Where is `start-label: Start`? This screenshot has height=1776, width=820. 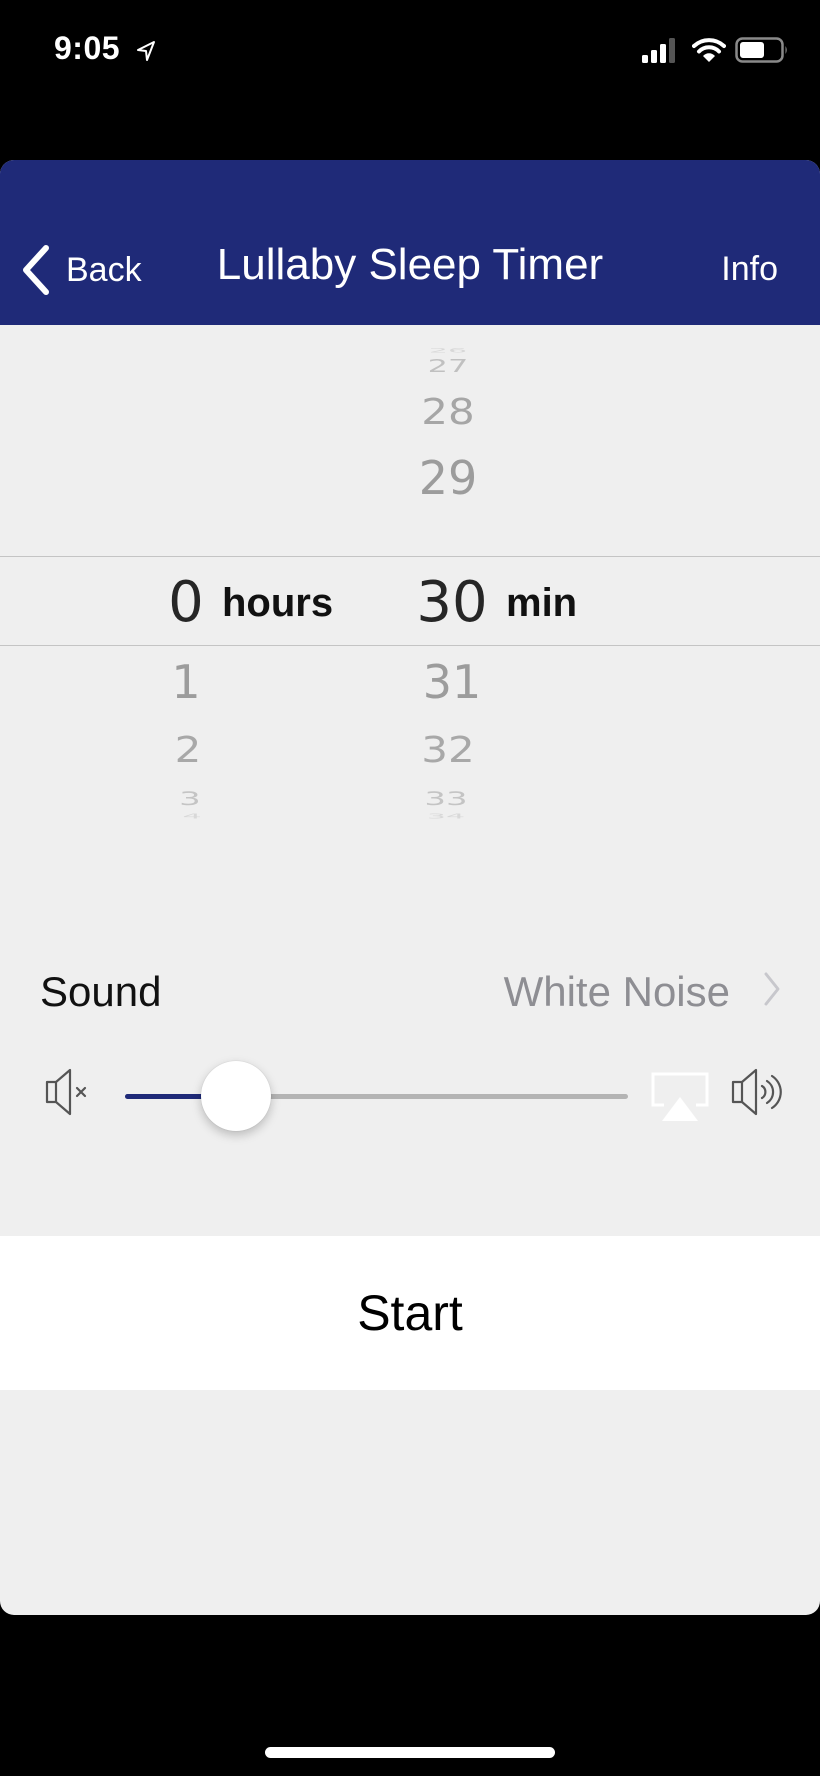 start-label: Start is located at coordinates (410, 1313).